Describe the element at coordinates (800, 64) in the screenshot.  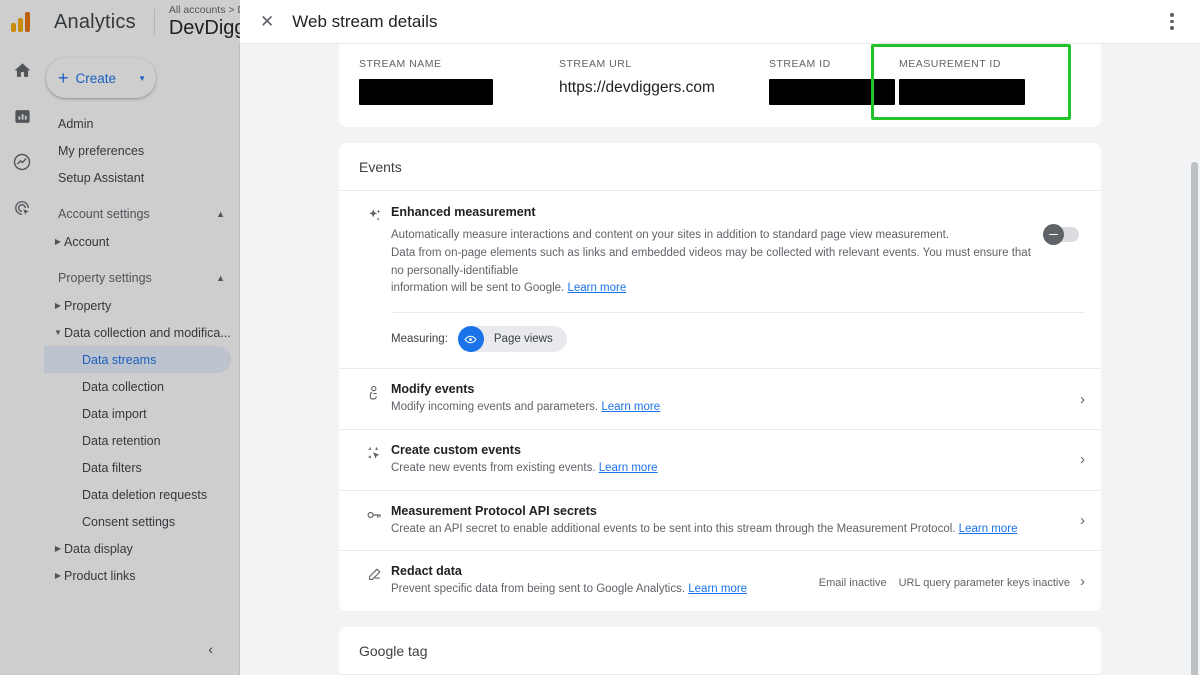
I see `stream-id-label: STREAM ID` at that location.